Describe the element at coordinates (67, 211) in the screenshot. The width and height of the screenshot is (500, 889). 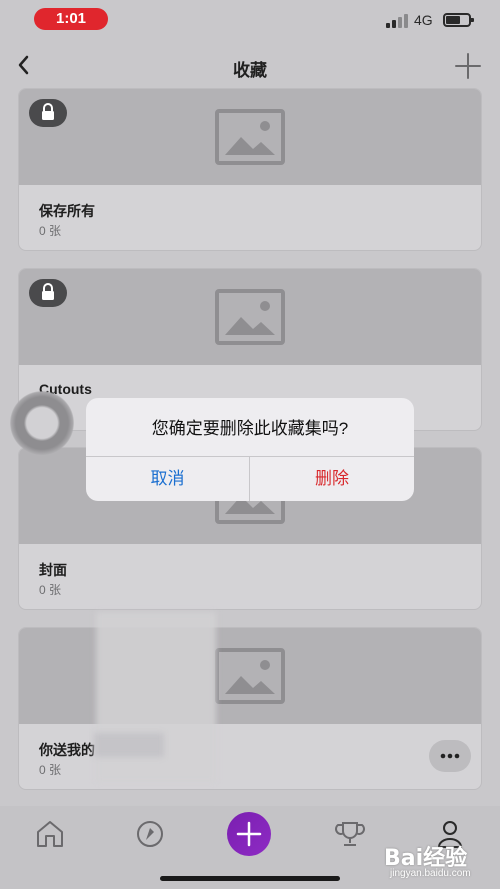
I see `collection-title: 保存所有` at that location.